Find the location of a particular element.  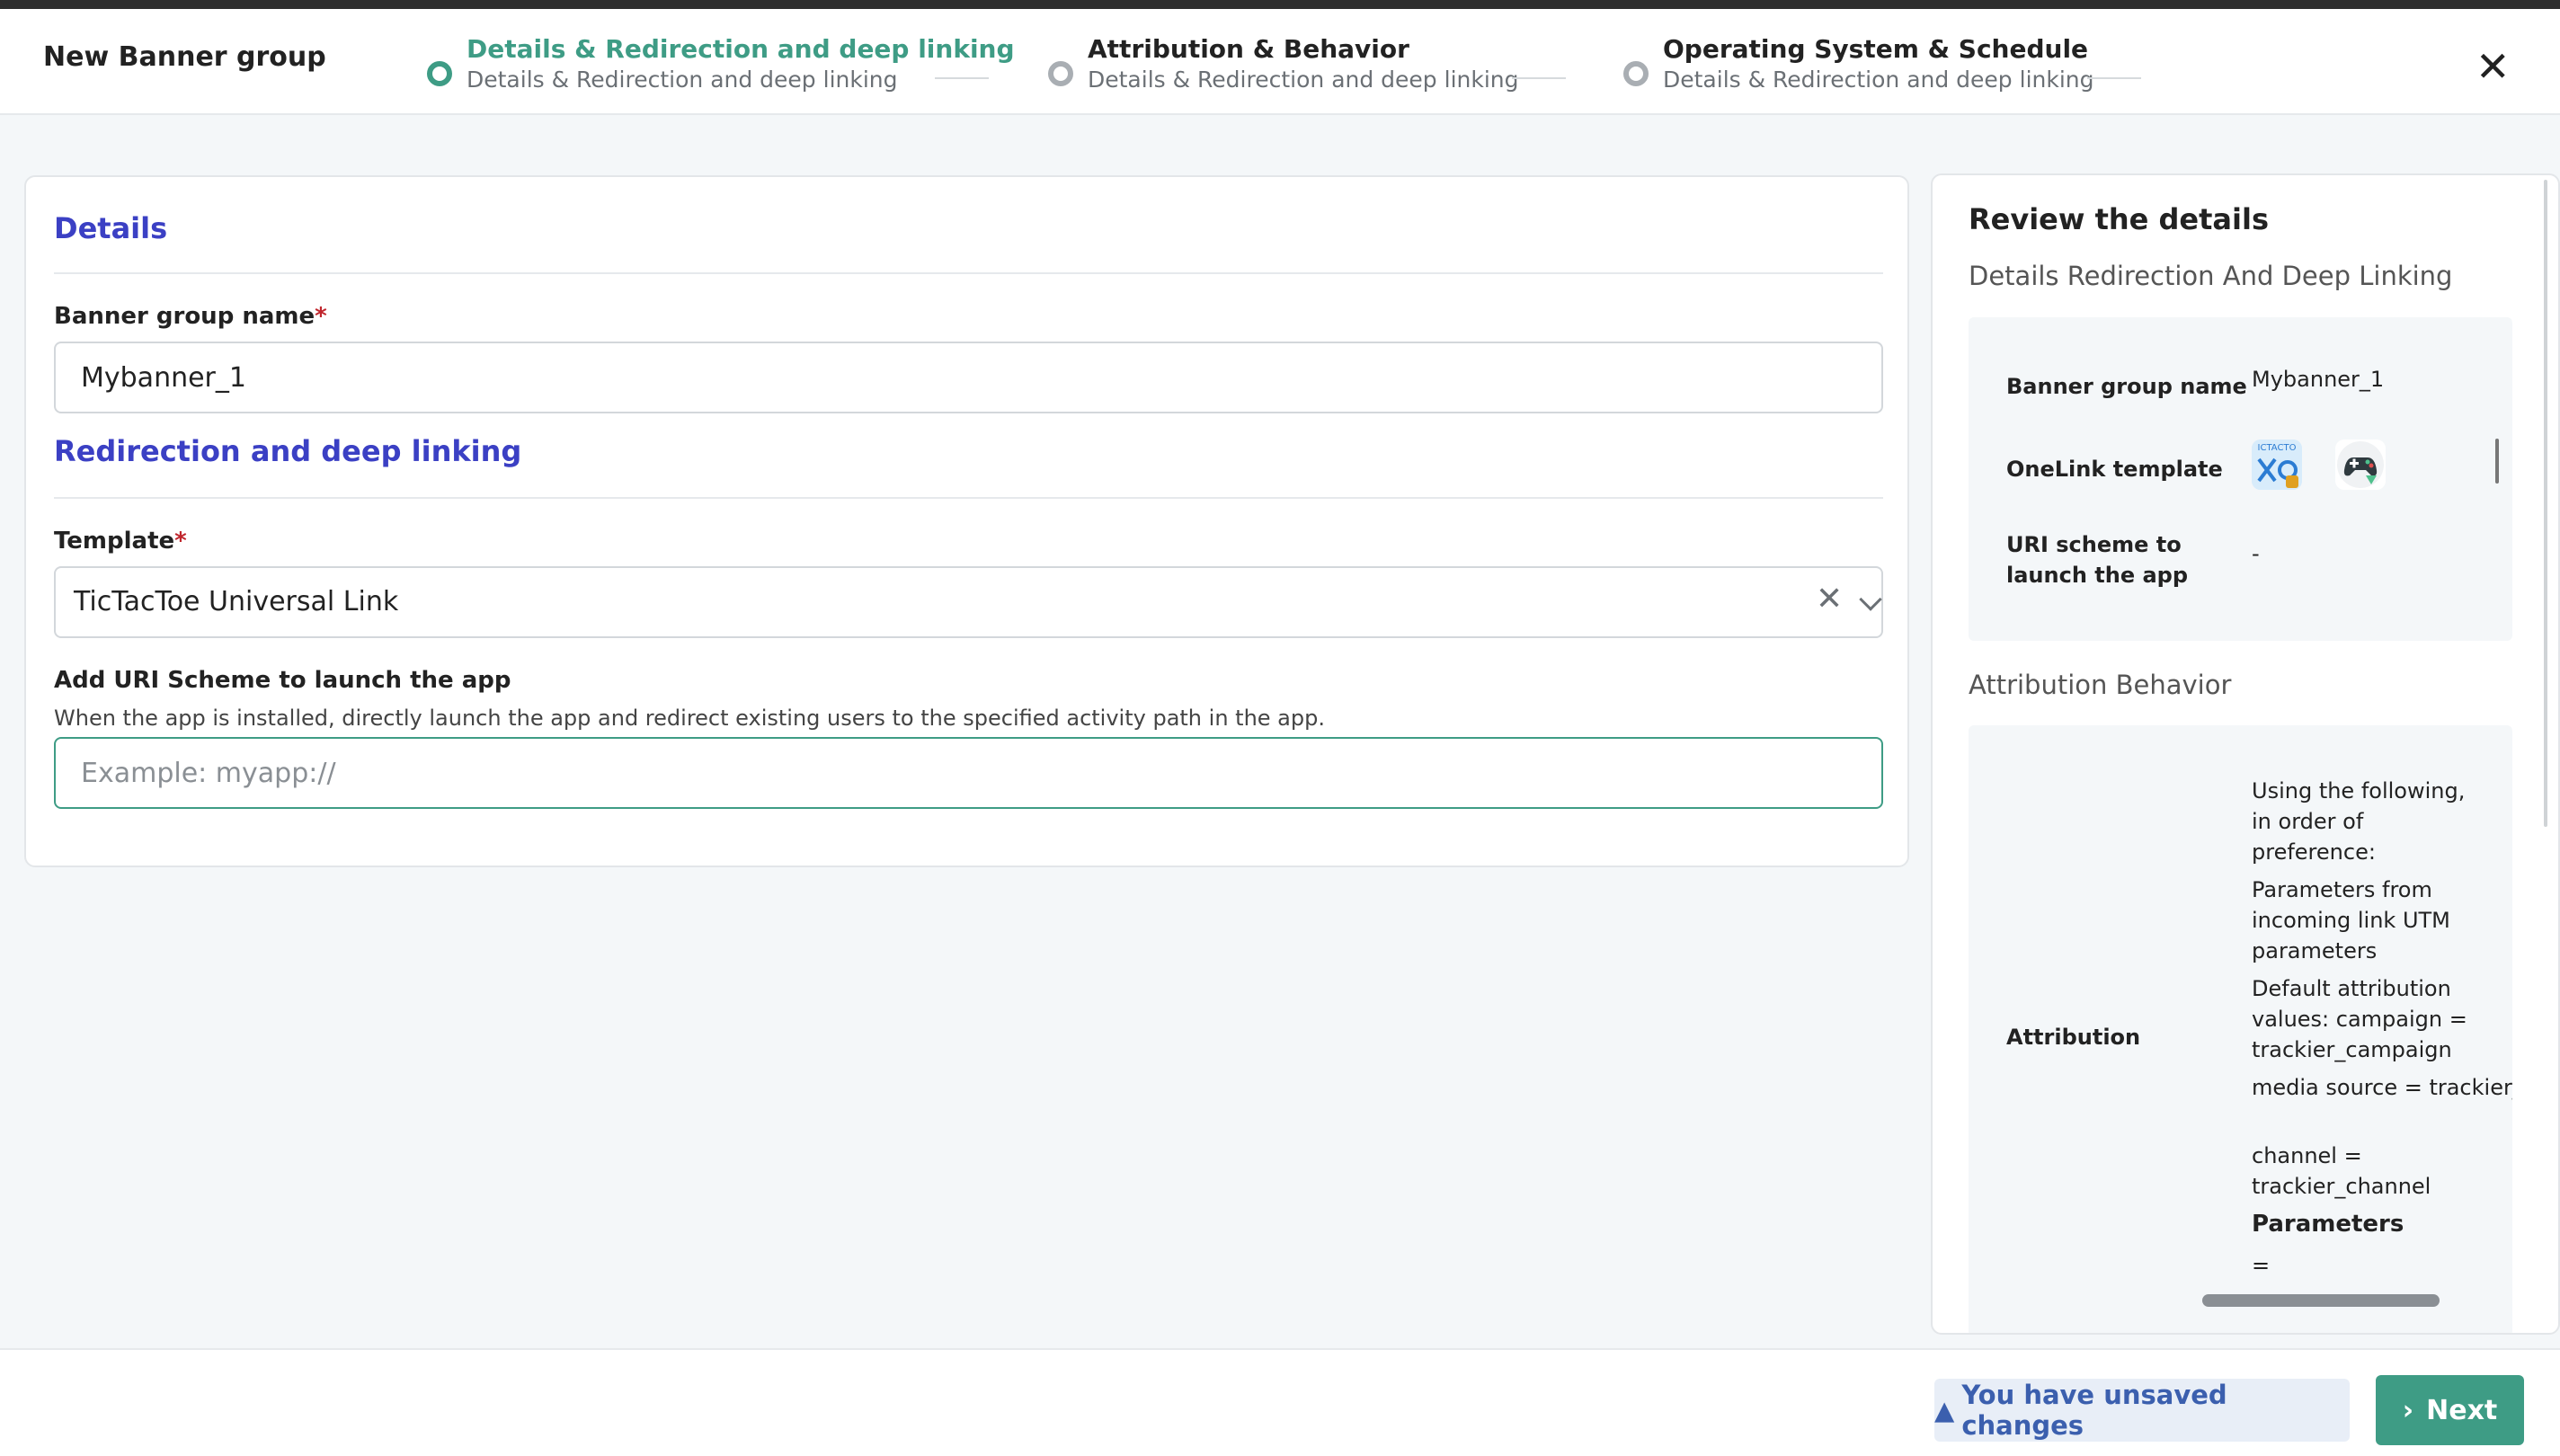

clear-icon: ✕ is located at coordinates (1829, 599).